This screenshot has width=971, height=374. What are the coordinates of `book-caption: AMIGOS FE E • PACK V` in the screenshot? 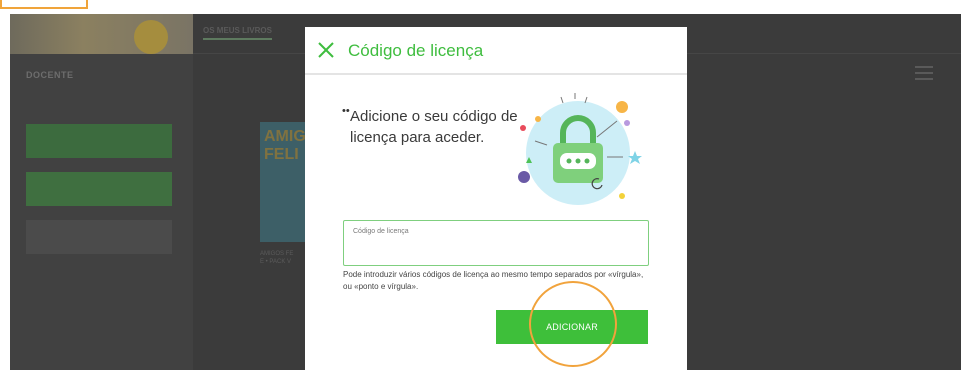 It's located at (277, 258).